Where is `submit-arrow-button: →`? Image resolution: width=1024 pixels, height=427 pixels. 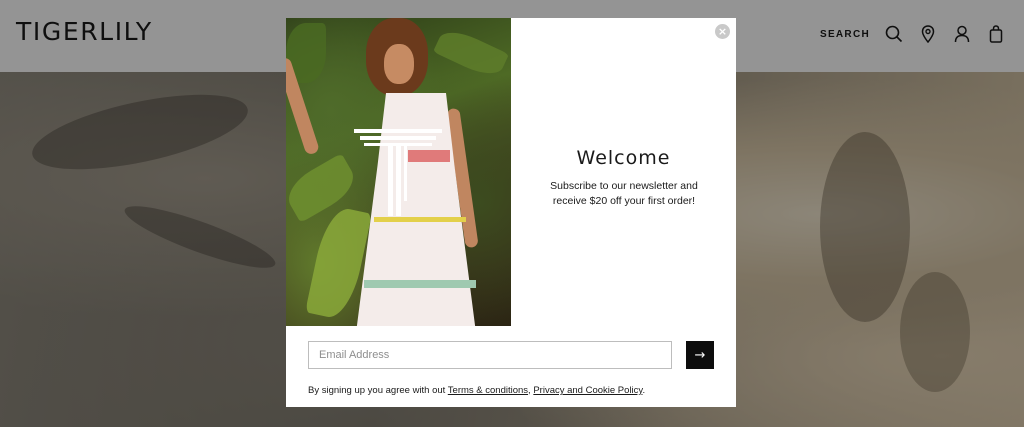
submit-arrow-button: → is located at coordinates (700, 355).